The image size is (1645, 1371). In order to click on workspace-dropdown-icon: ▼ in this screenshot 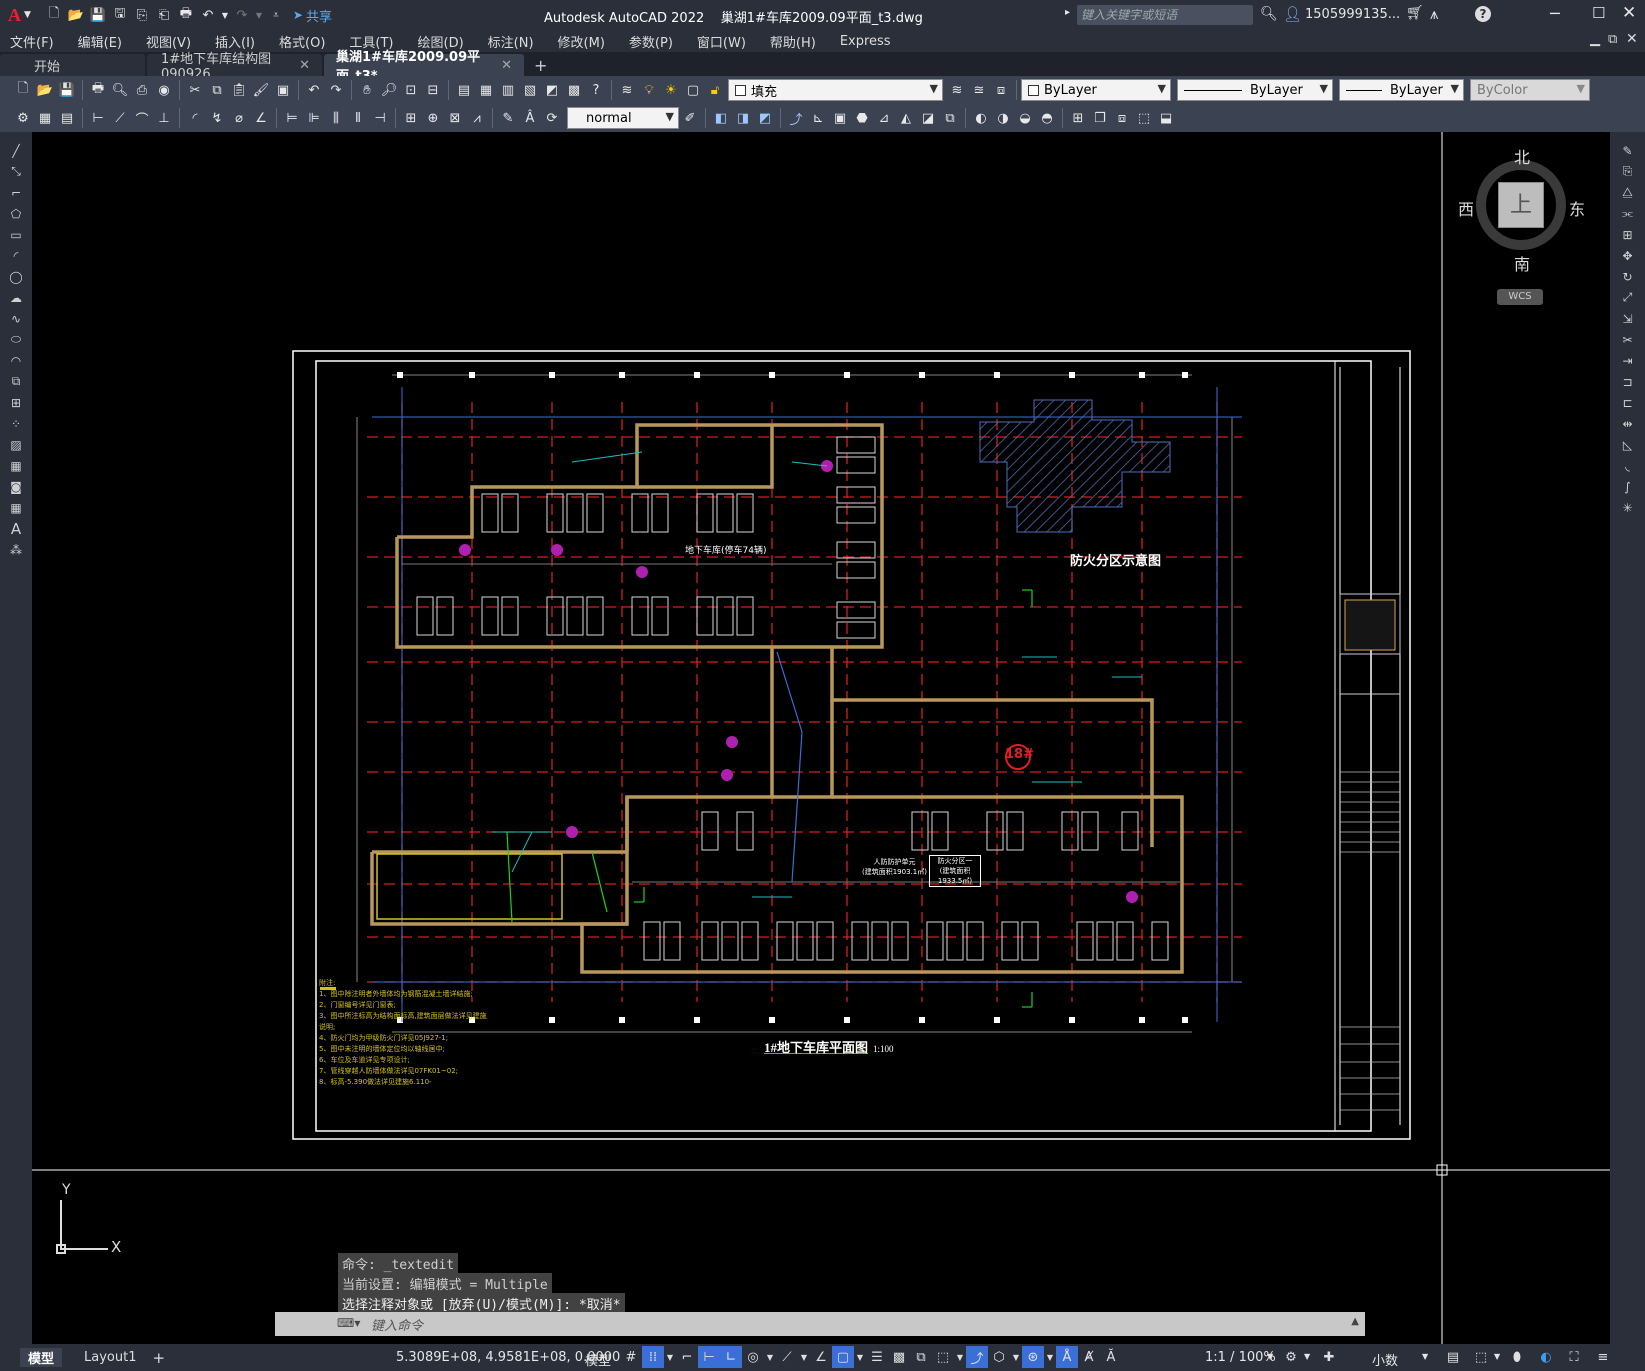, I will do `click(1307, 1356)`.